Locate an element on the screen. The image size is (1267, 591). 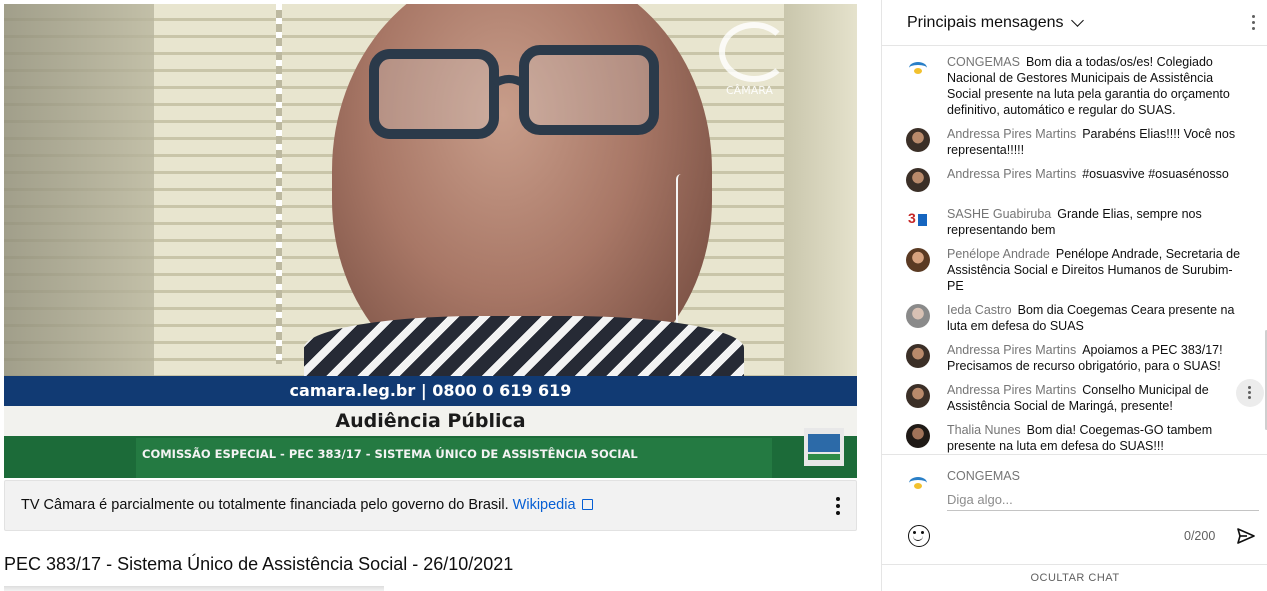
camara-logo-text: CÂMARA is located at coordinates (749, 90).